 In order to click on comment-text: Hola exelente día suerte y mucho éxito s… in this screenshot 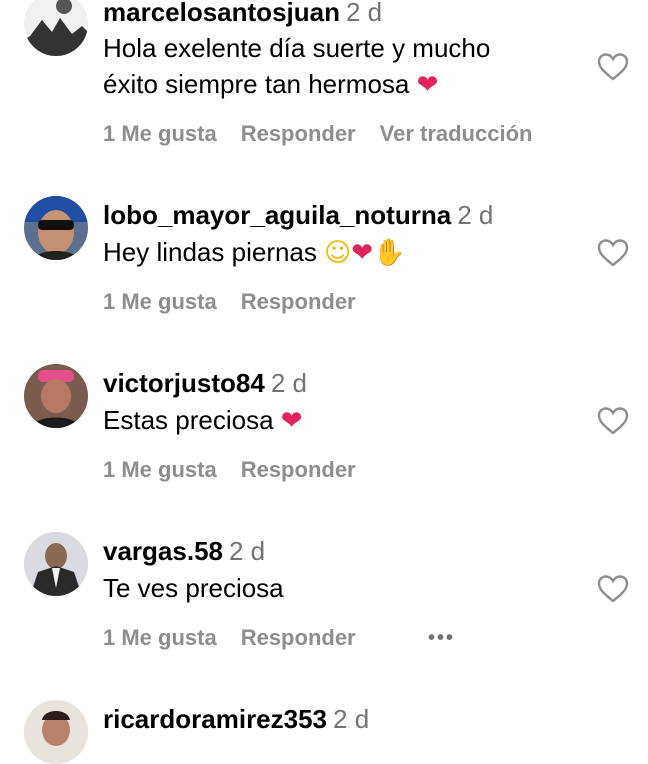, I will do `click(296, 66)`.